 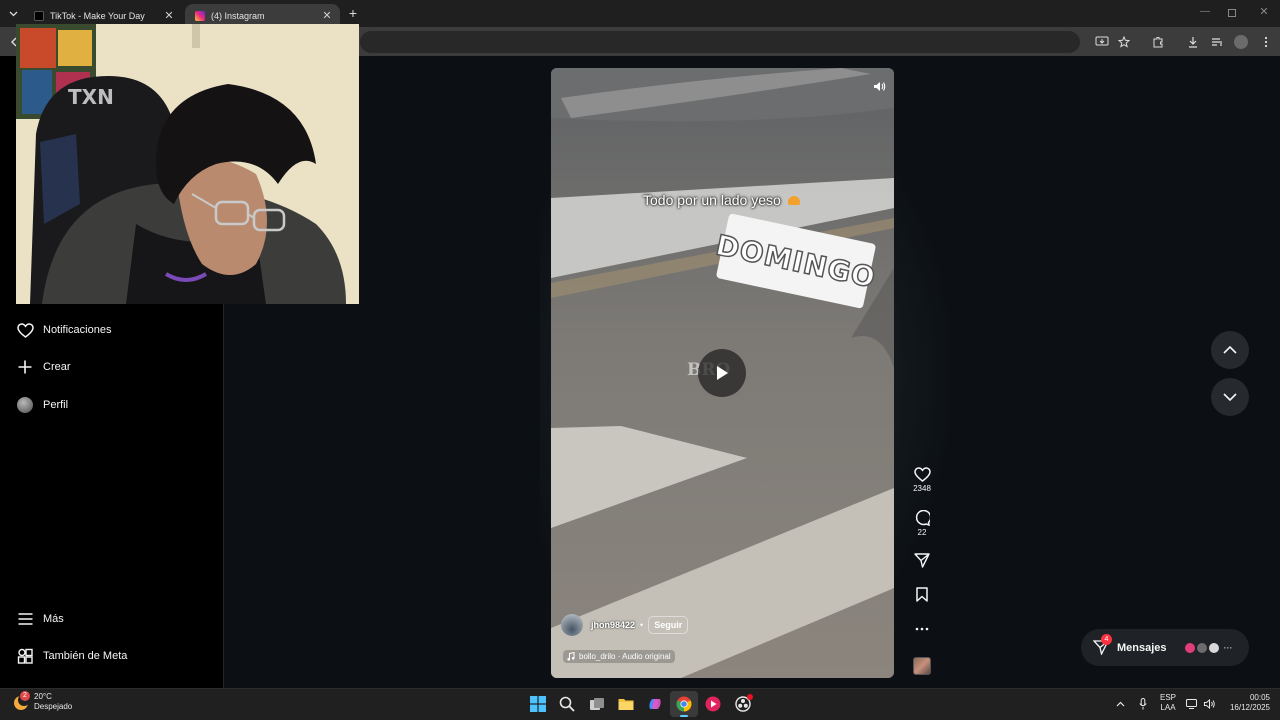 I want to click on sidebar-item-perfil: Perfil, so click(x=112, y=405).